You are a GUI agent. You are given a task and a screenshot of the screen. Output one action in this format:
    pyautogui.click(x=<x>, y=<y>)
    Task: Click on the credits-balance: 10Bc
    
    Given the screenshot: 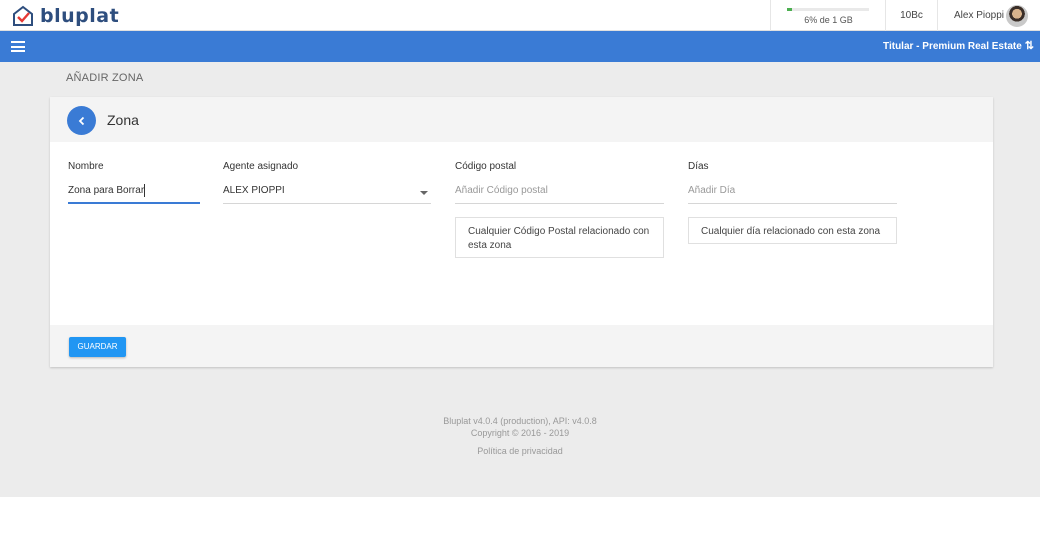 What is the action you would take?
    pyautogui.click(x=911, y=15)
    